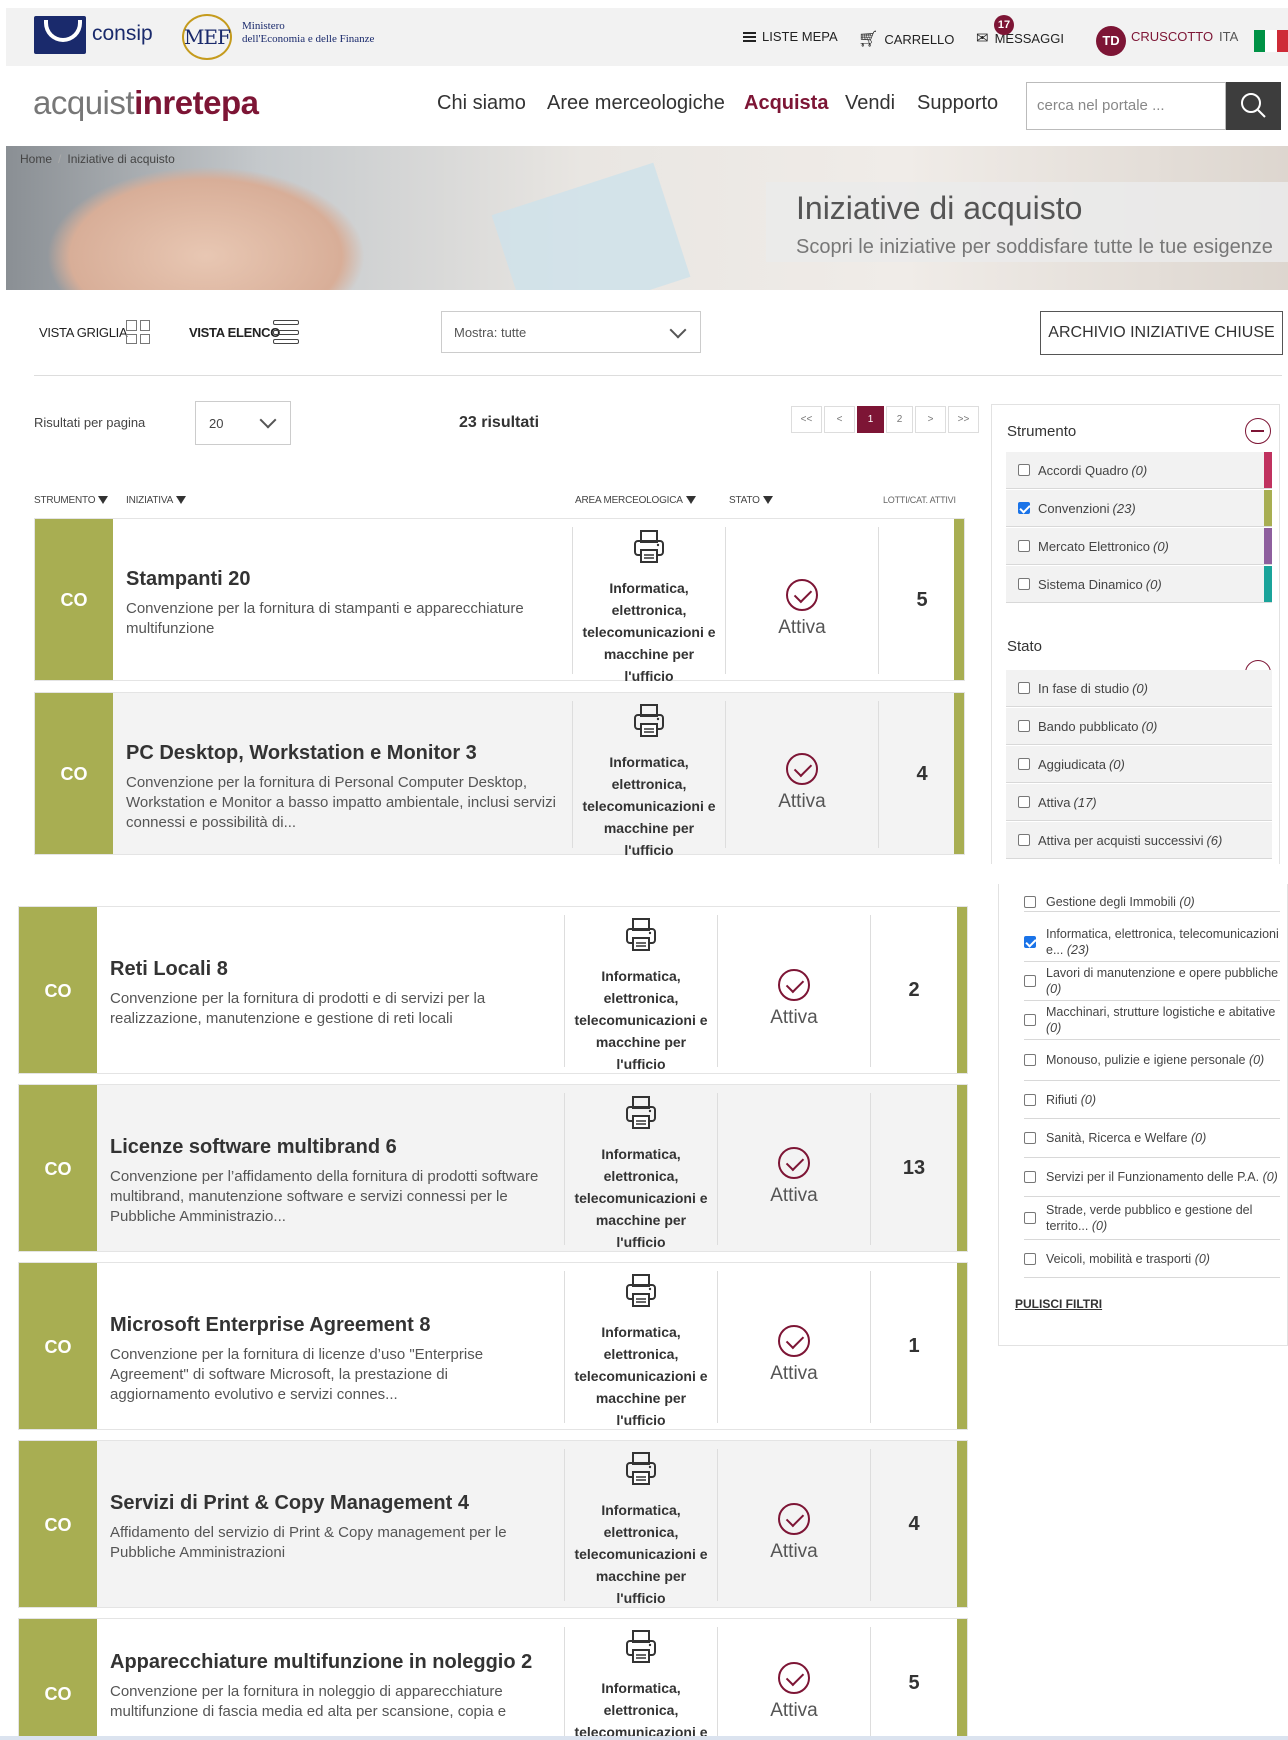 The width and height of the screenshot is (1288, 1740). What do you see at coordinates (786, 103) in the screenshot?
I see `nav-acquista: Acquista` at bounding box center [786, 103].